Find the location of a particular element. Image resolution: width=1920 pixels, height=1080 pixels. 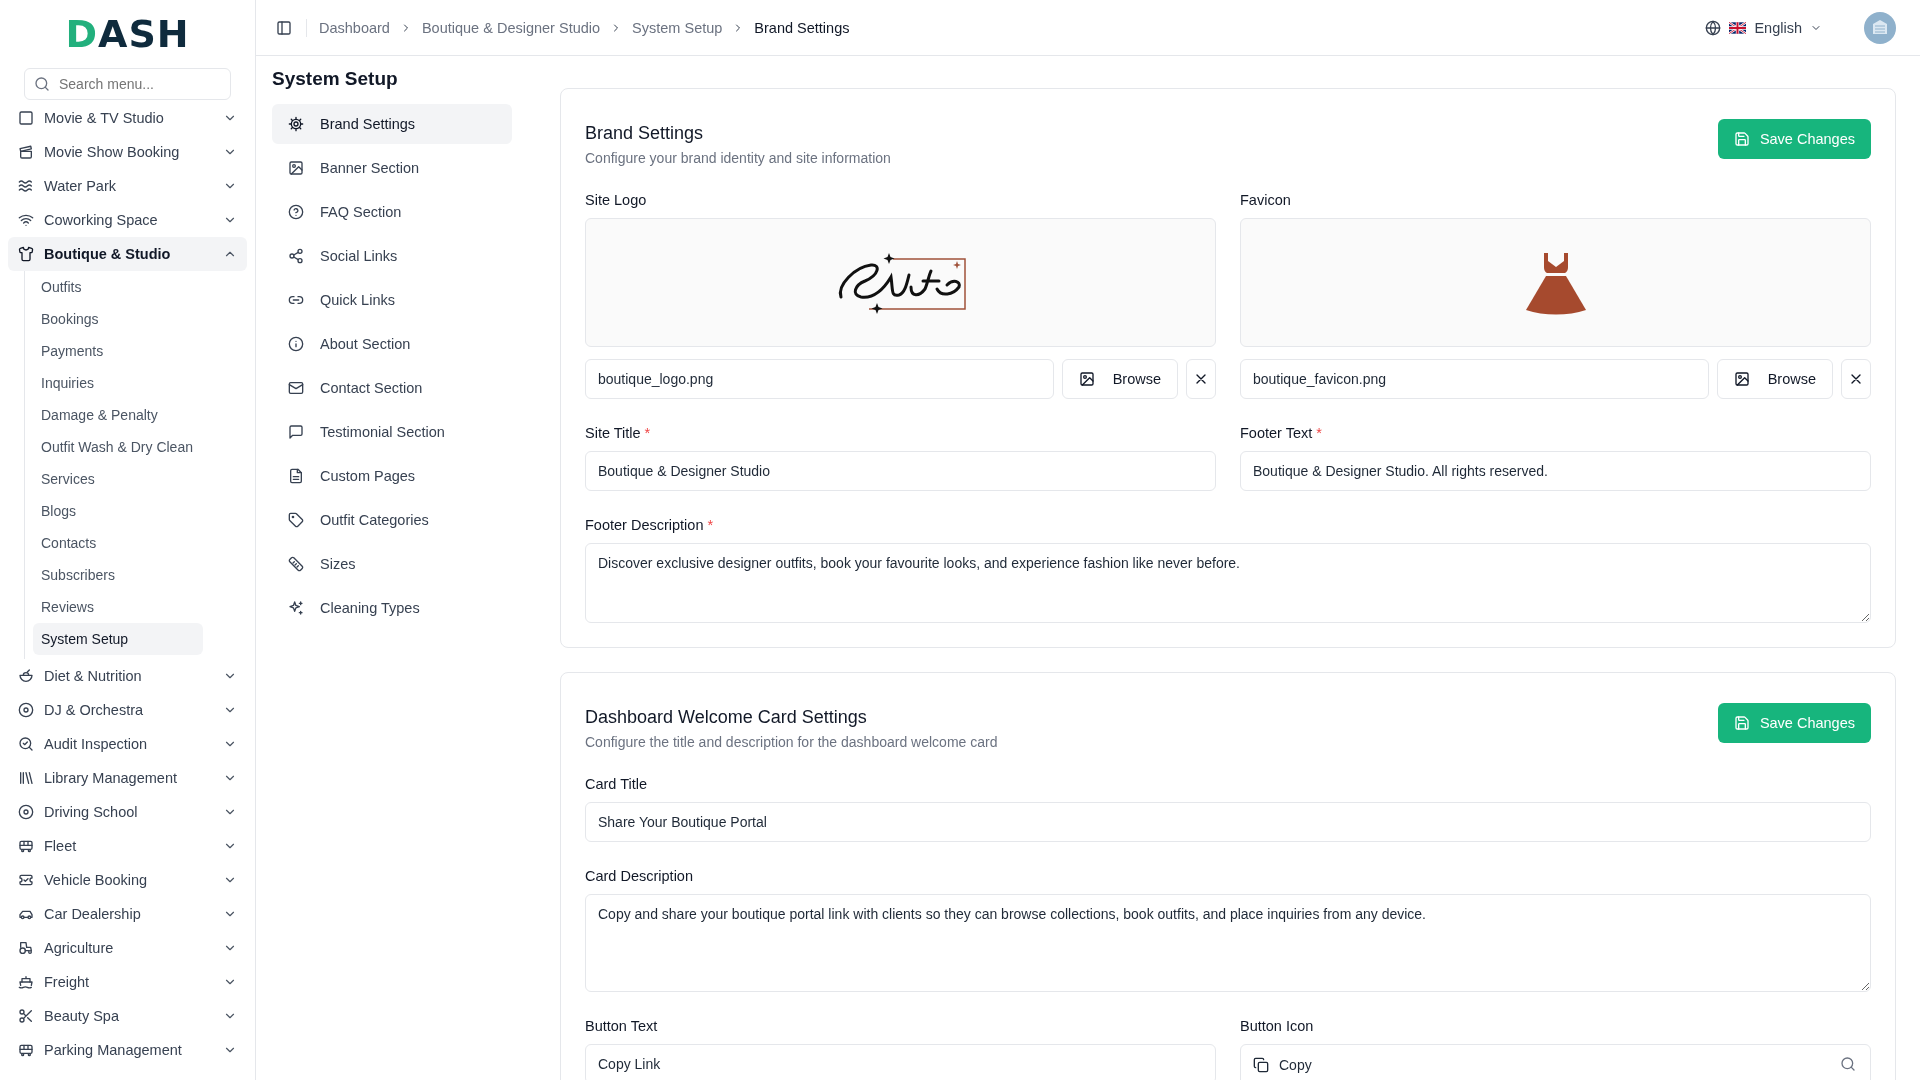

settings-menu-item: Testimonial Section is located at coordinates (392, 432).